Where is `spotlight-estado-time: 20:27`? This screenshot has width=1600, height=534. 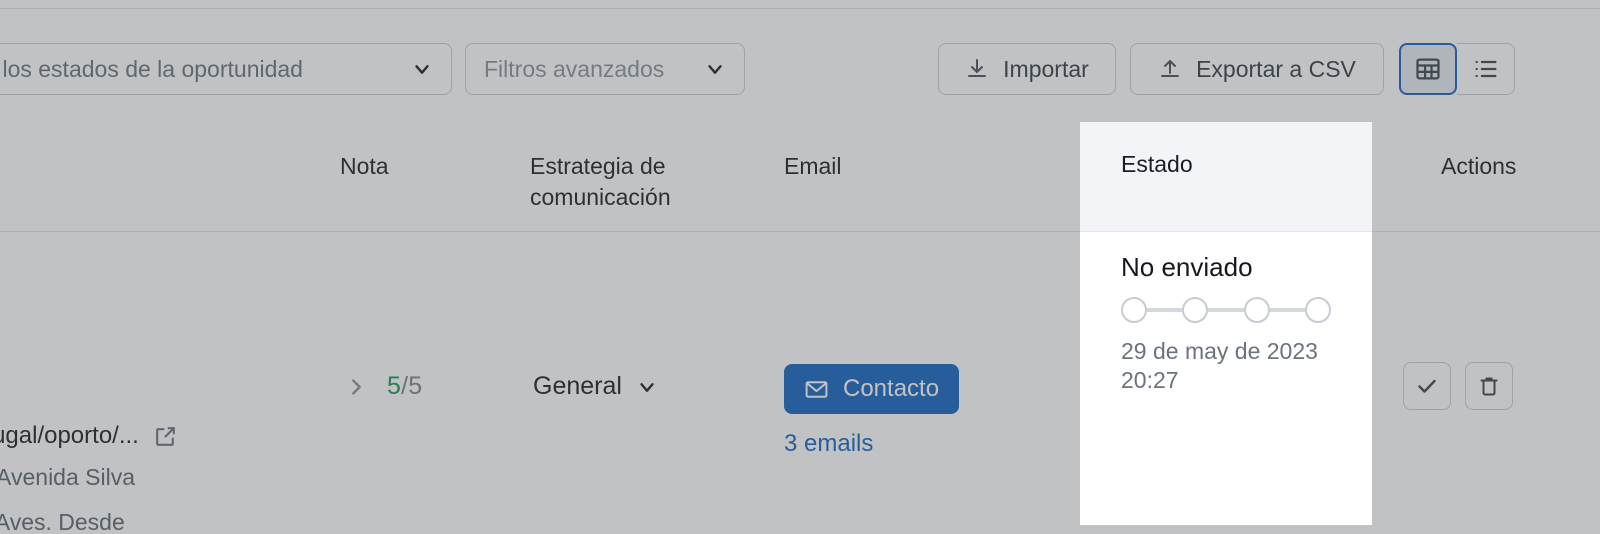
spotlight-estado-time: 20:27 is located at coordinates (1150, 379).